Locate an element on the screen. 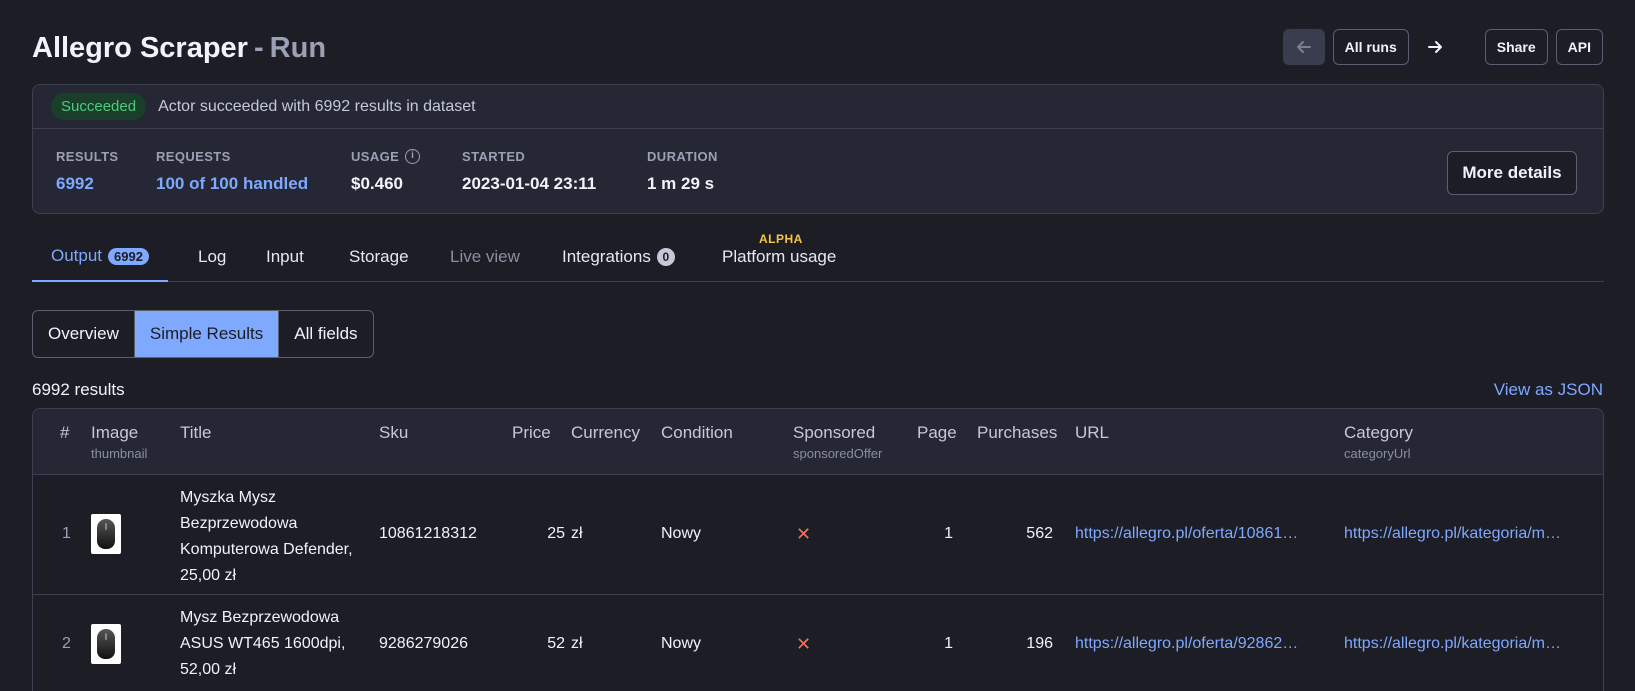  header-actions: All runs Share API is located at coordinates (1442, 47).